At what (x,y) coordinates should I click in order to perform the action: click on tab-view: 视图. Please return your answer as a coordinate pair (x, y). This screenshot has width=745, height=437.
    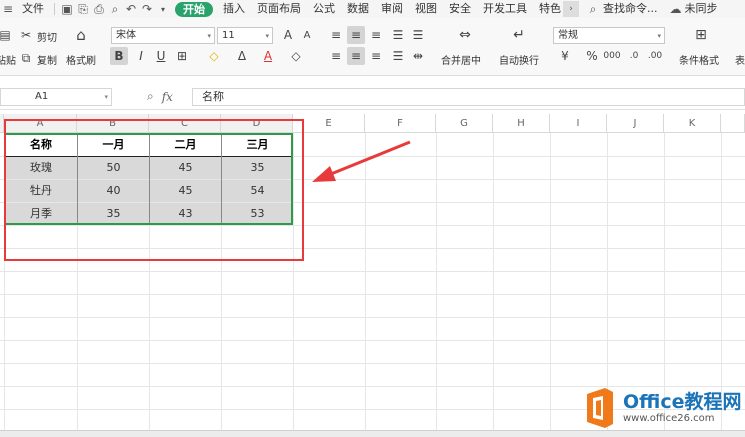
    Looking at the image, I should click on (426, 9).